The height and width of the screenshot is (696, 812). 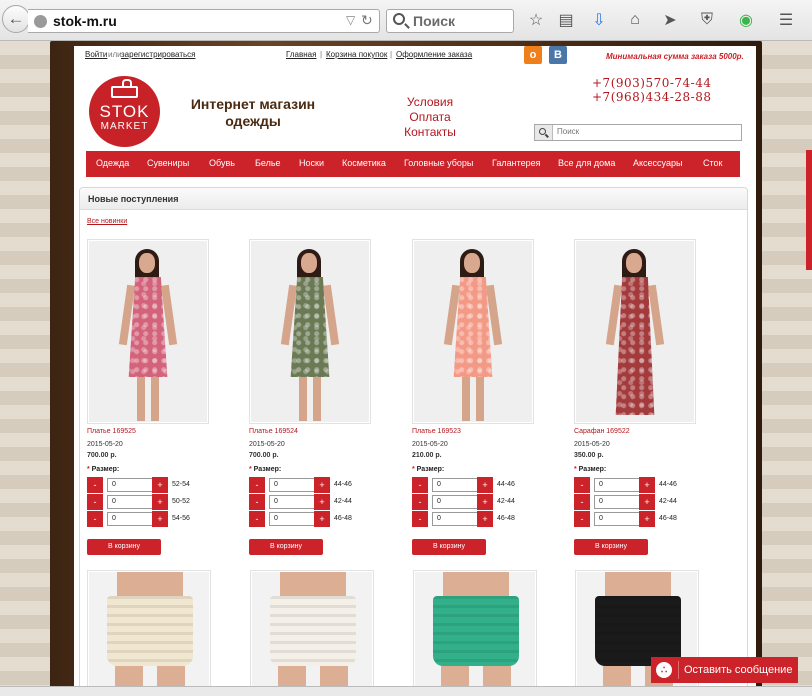 What do you see at coordinates (301, 54) in the screenshot?
I see `home-link: Главная` at bounding box center [301, 54].